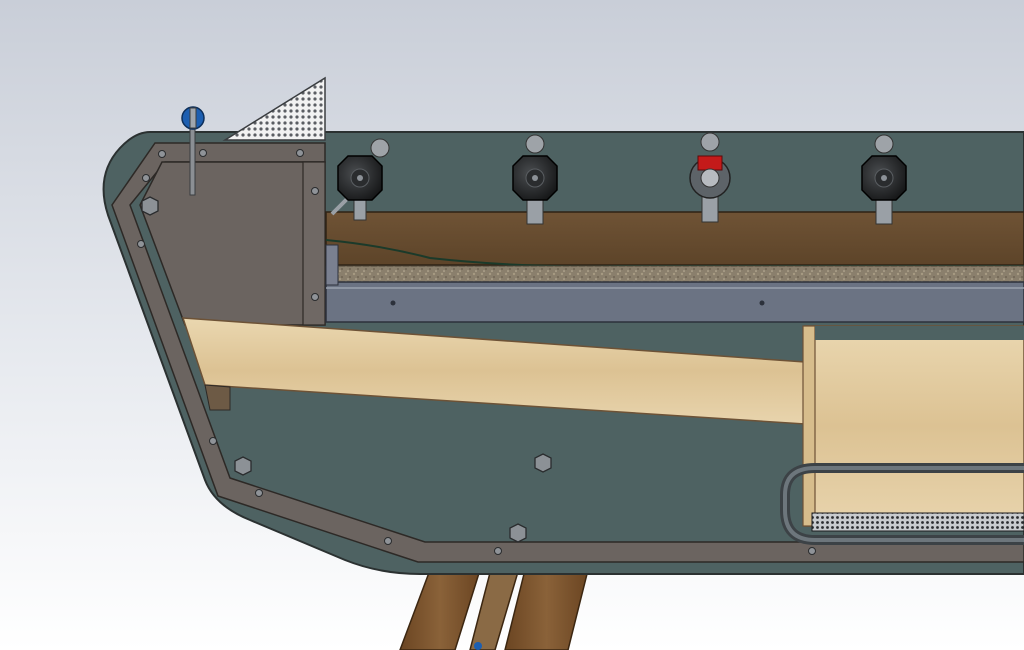 This screenshot has width=1024, height=650. Describe the element at coordinates (217, 397) in the screenshot. I see `board-support-block` at that location.